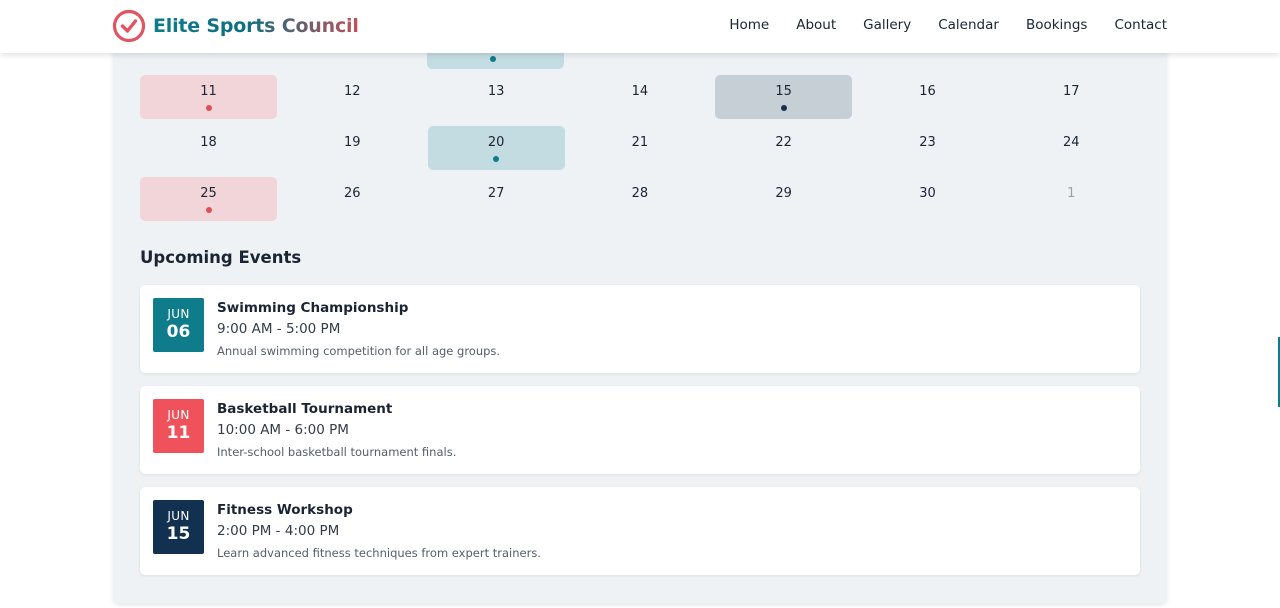  Describe the element at coordinates (352, 142) in the screenshot. I see `calendar-day-number: 19` at that location.